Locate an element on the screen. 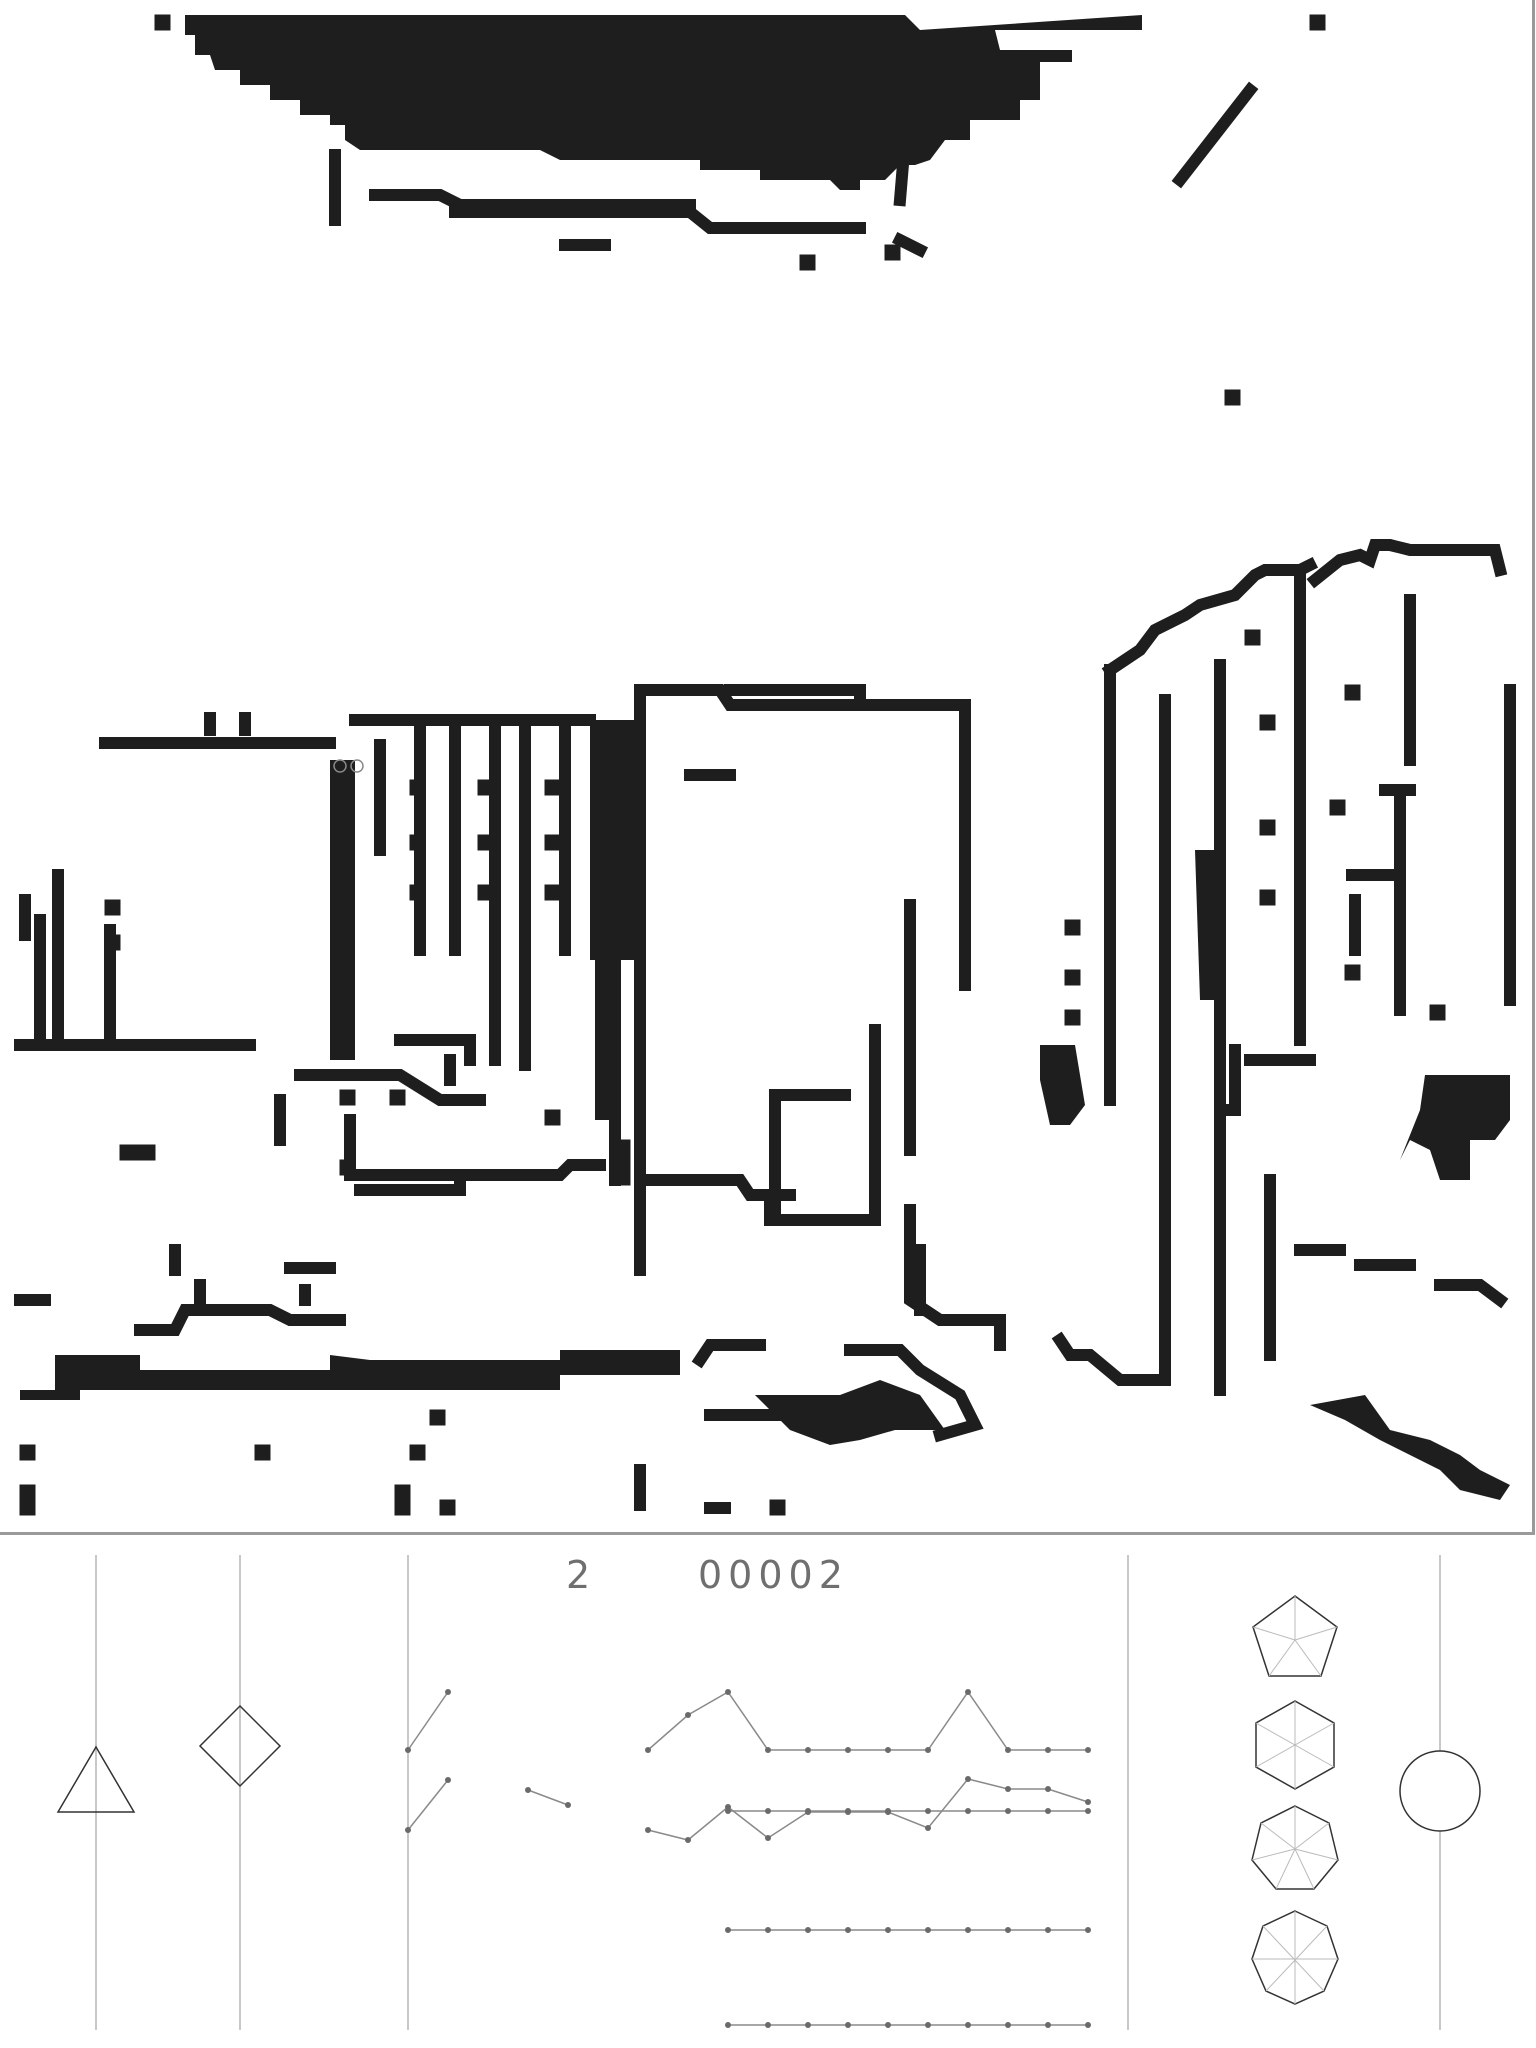  overhead-shape is located at coordinates (663, 102).